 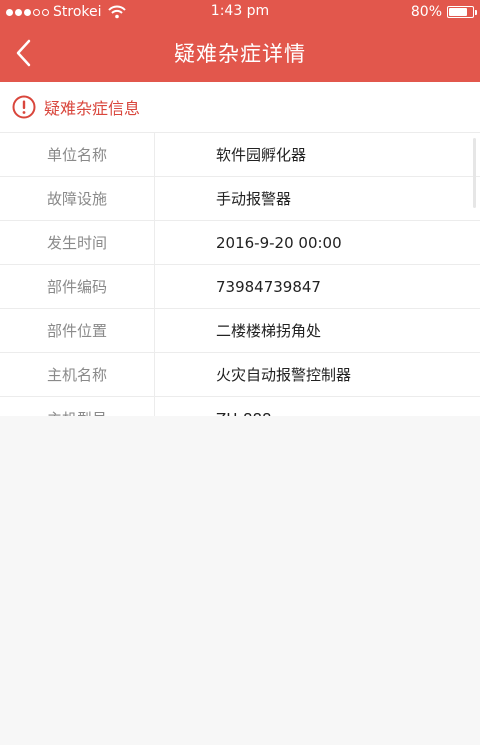 I want to click on detail-row: 故障设施 手动报警器, so click(x=240, y=199).